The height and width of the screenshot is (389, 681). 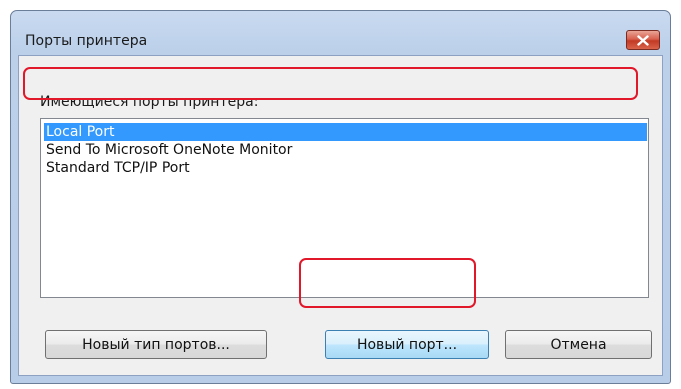 What do you see at coordinates (345, 168) in the screenshot?
I see `port-item-standard-tcpip: Standard TCP/IP Port` at bounding box center [345, 168].